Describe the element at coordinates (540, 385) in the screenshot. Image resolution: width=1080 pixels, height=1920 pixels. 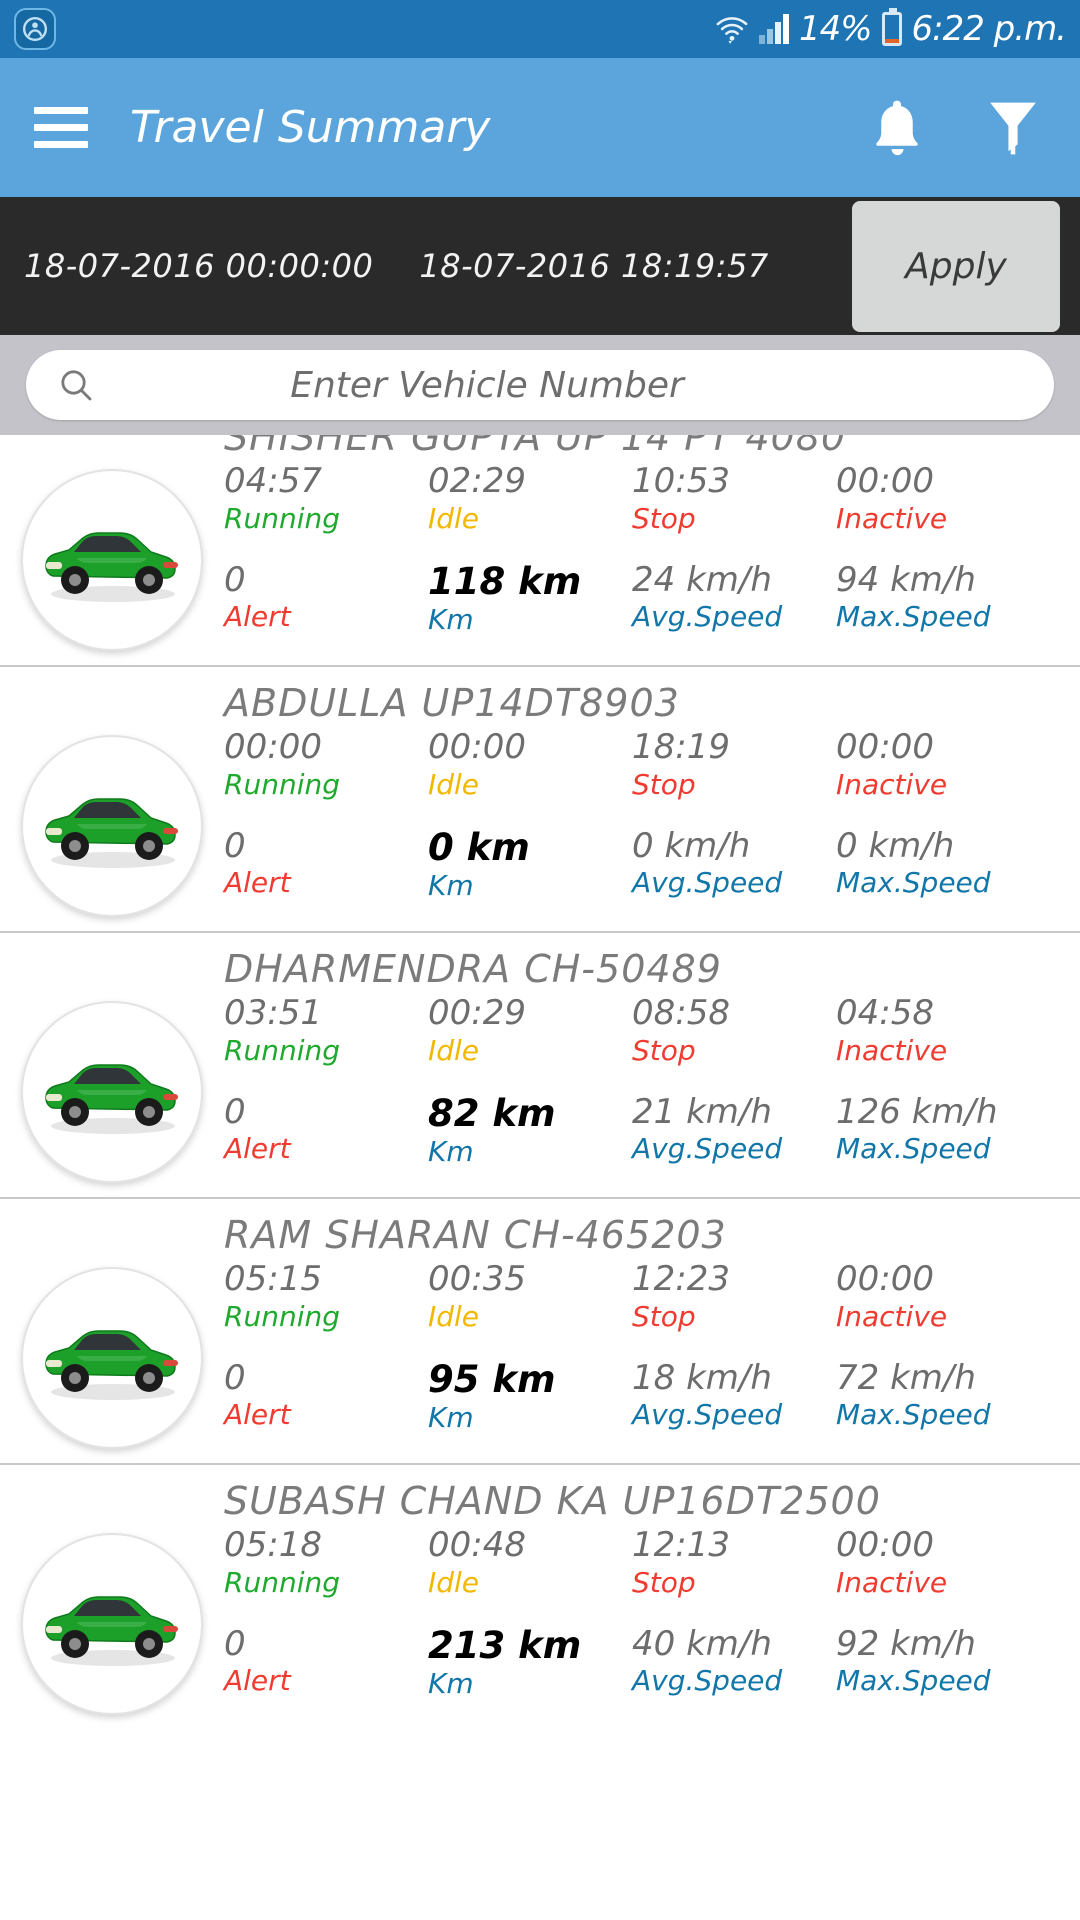
I see `search-input: Enter Vehicle Number` at that location.